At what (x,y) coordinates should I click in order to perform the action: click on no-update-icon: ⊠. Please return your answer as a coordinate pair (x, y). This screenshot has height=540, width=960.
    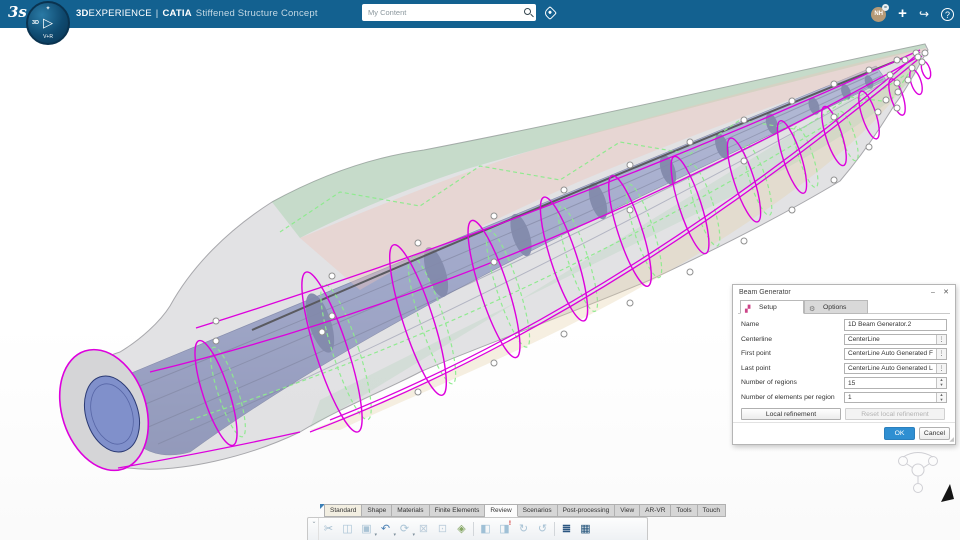
    Looking at the image, I should click on (423, 529).